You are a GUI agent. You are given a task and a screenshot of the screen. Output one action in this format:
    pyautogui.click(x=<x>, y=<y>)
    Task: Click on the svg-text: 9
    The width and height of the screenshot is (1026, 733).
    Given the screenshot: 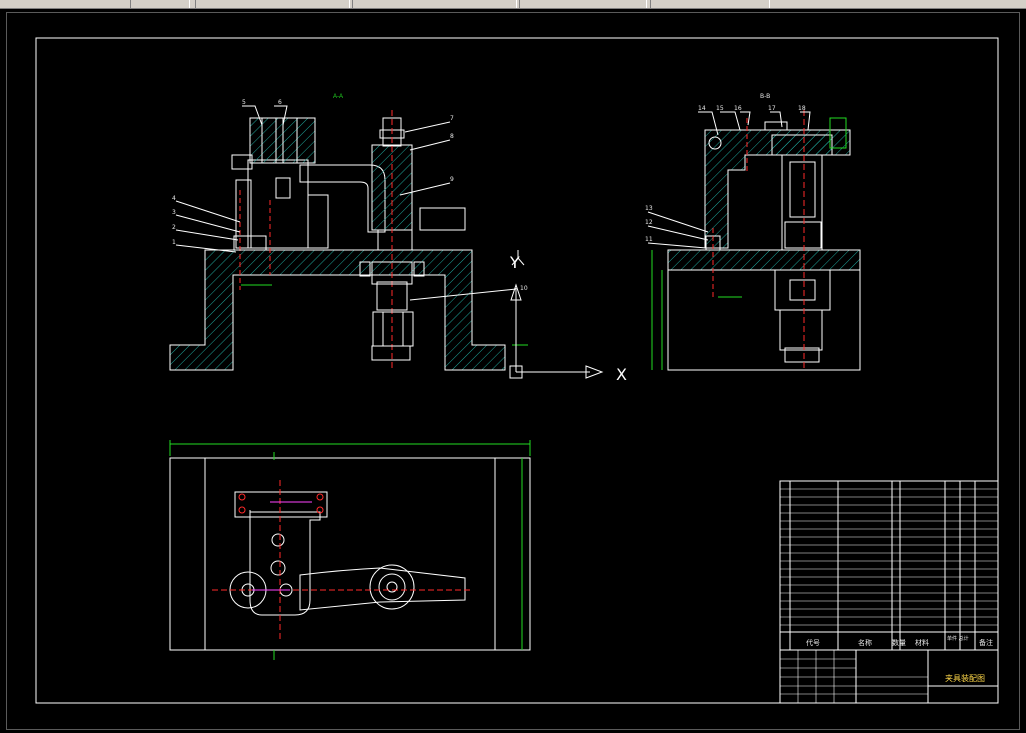 What is the action you would take?
    pyautogui.click(x=452, y=179)
    